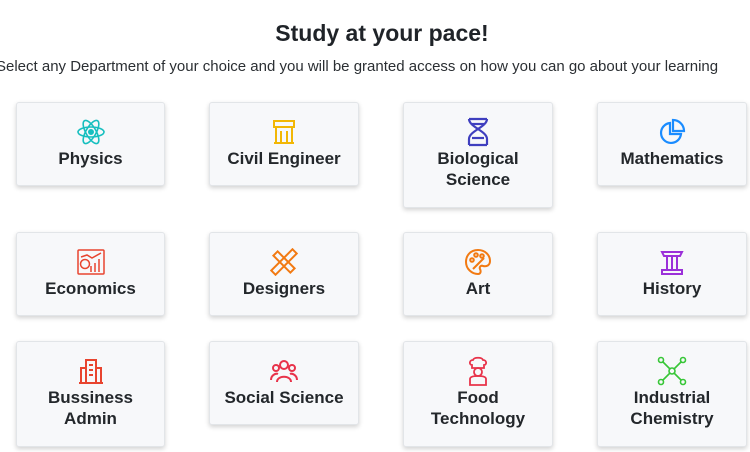 This screenshot has height=452, width=750. What do you see at coordinates (672, 262) in the screenshot?
I see `pillar-icon` at bounding box center [672, 262].